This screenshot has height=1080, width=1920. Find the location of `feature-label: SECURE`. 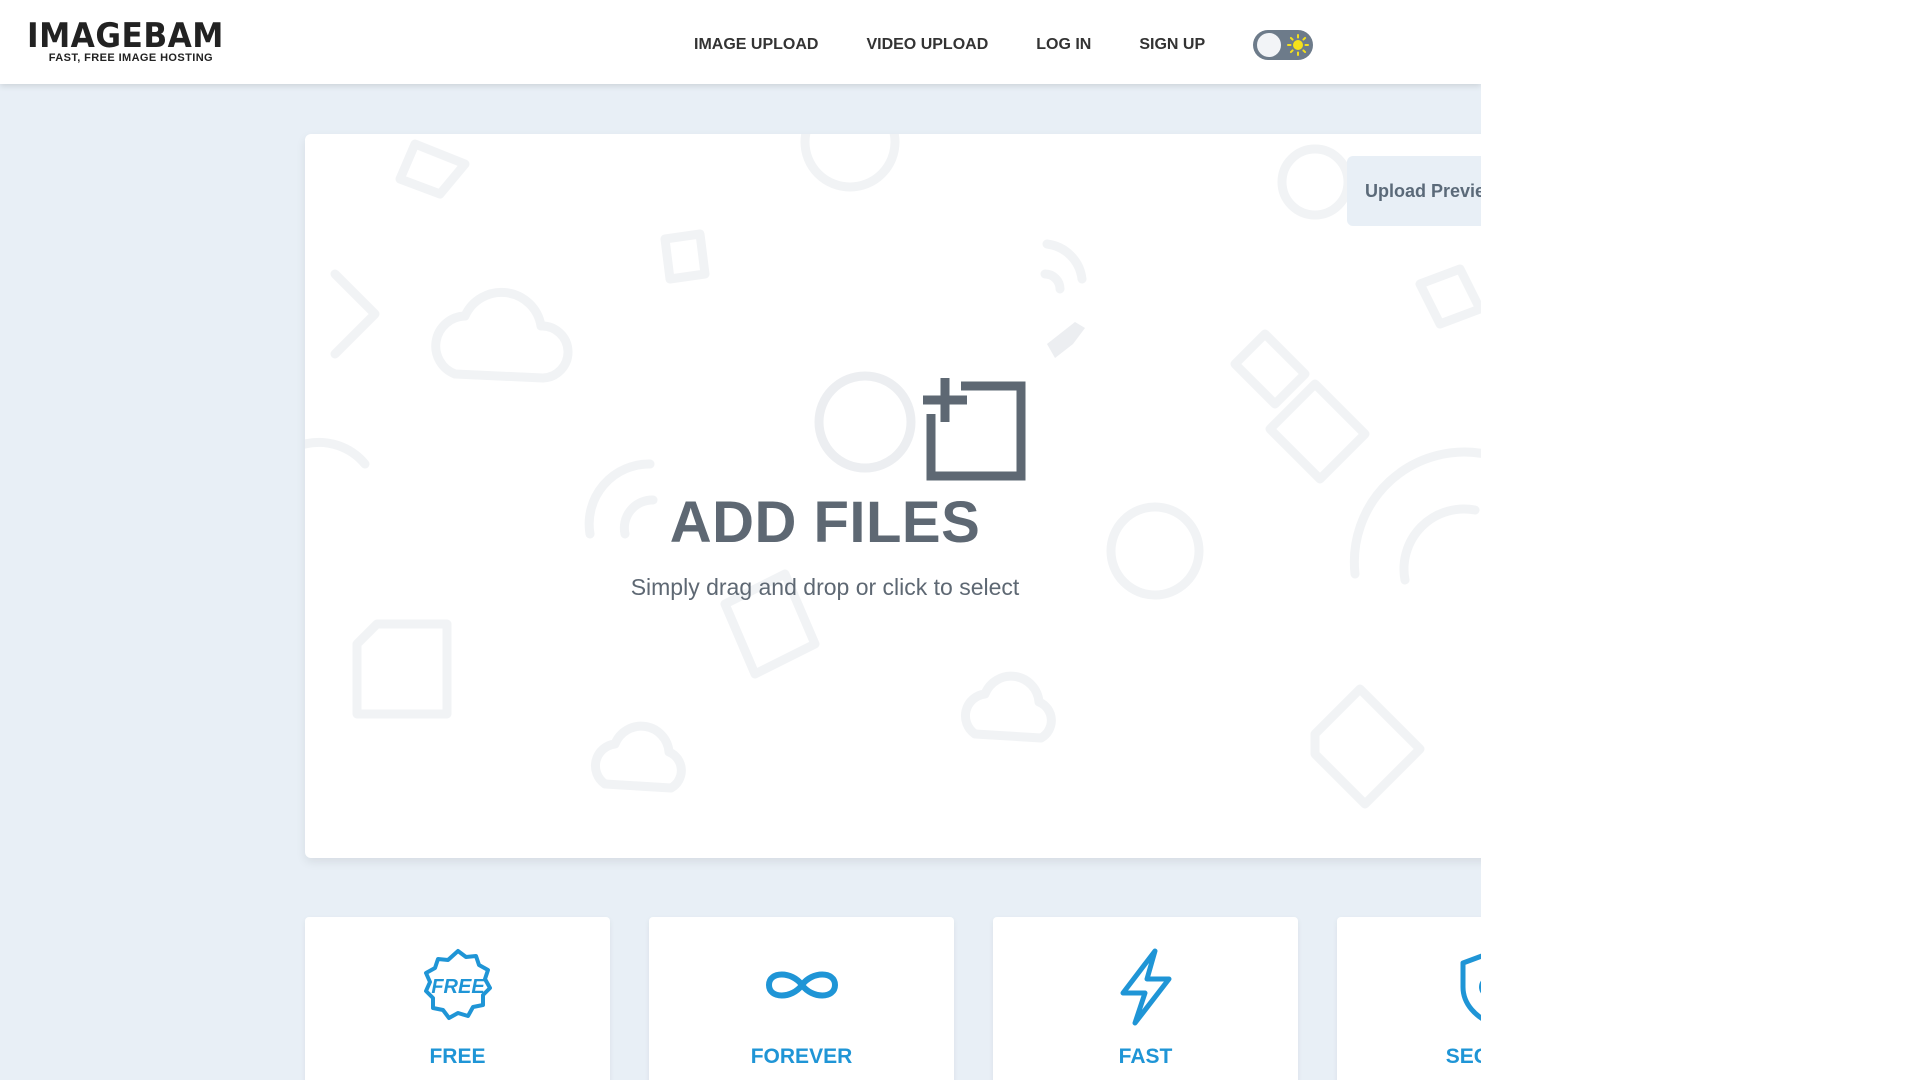

feature-label: SECURE is located at coordinates (1463, 1056).